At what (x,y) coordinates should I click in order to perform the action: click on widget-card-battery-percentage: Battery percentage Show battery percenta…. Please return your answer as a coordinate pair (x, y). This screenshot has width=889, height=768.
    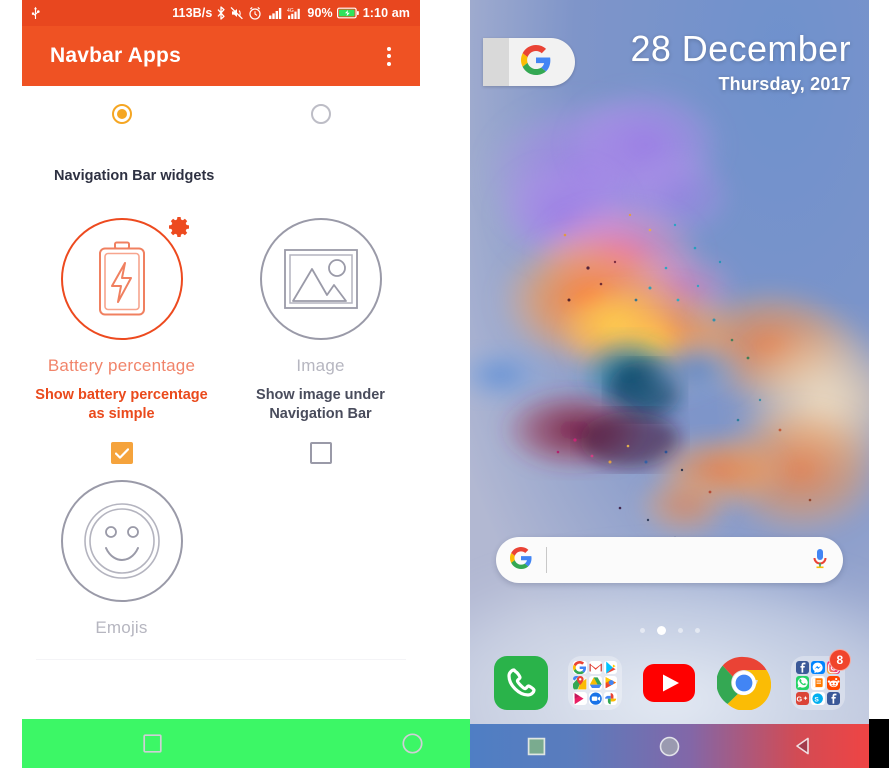
    Looking at the image, I should click on (121, 340).